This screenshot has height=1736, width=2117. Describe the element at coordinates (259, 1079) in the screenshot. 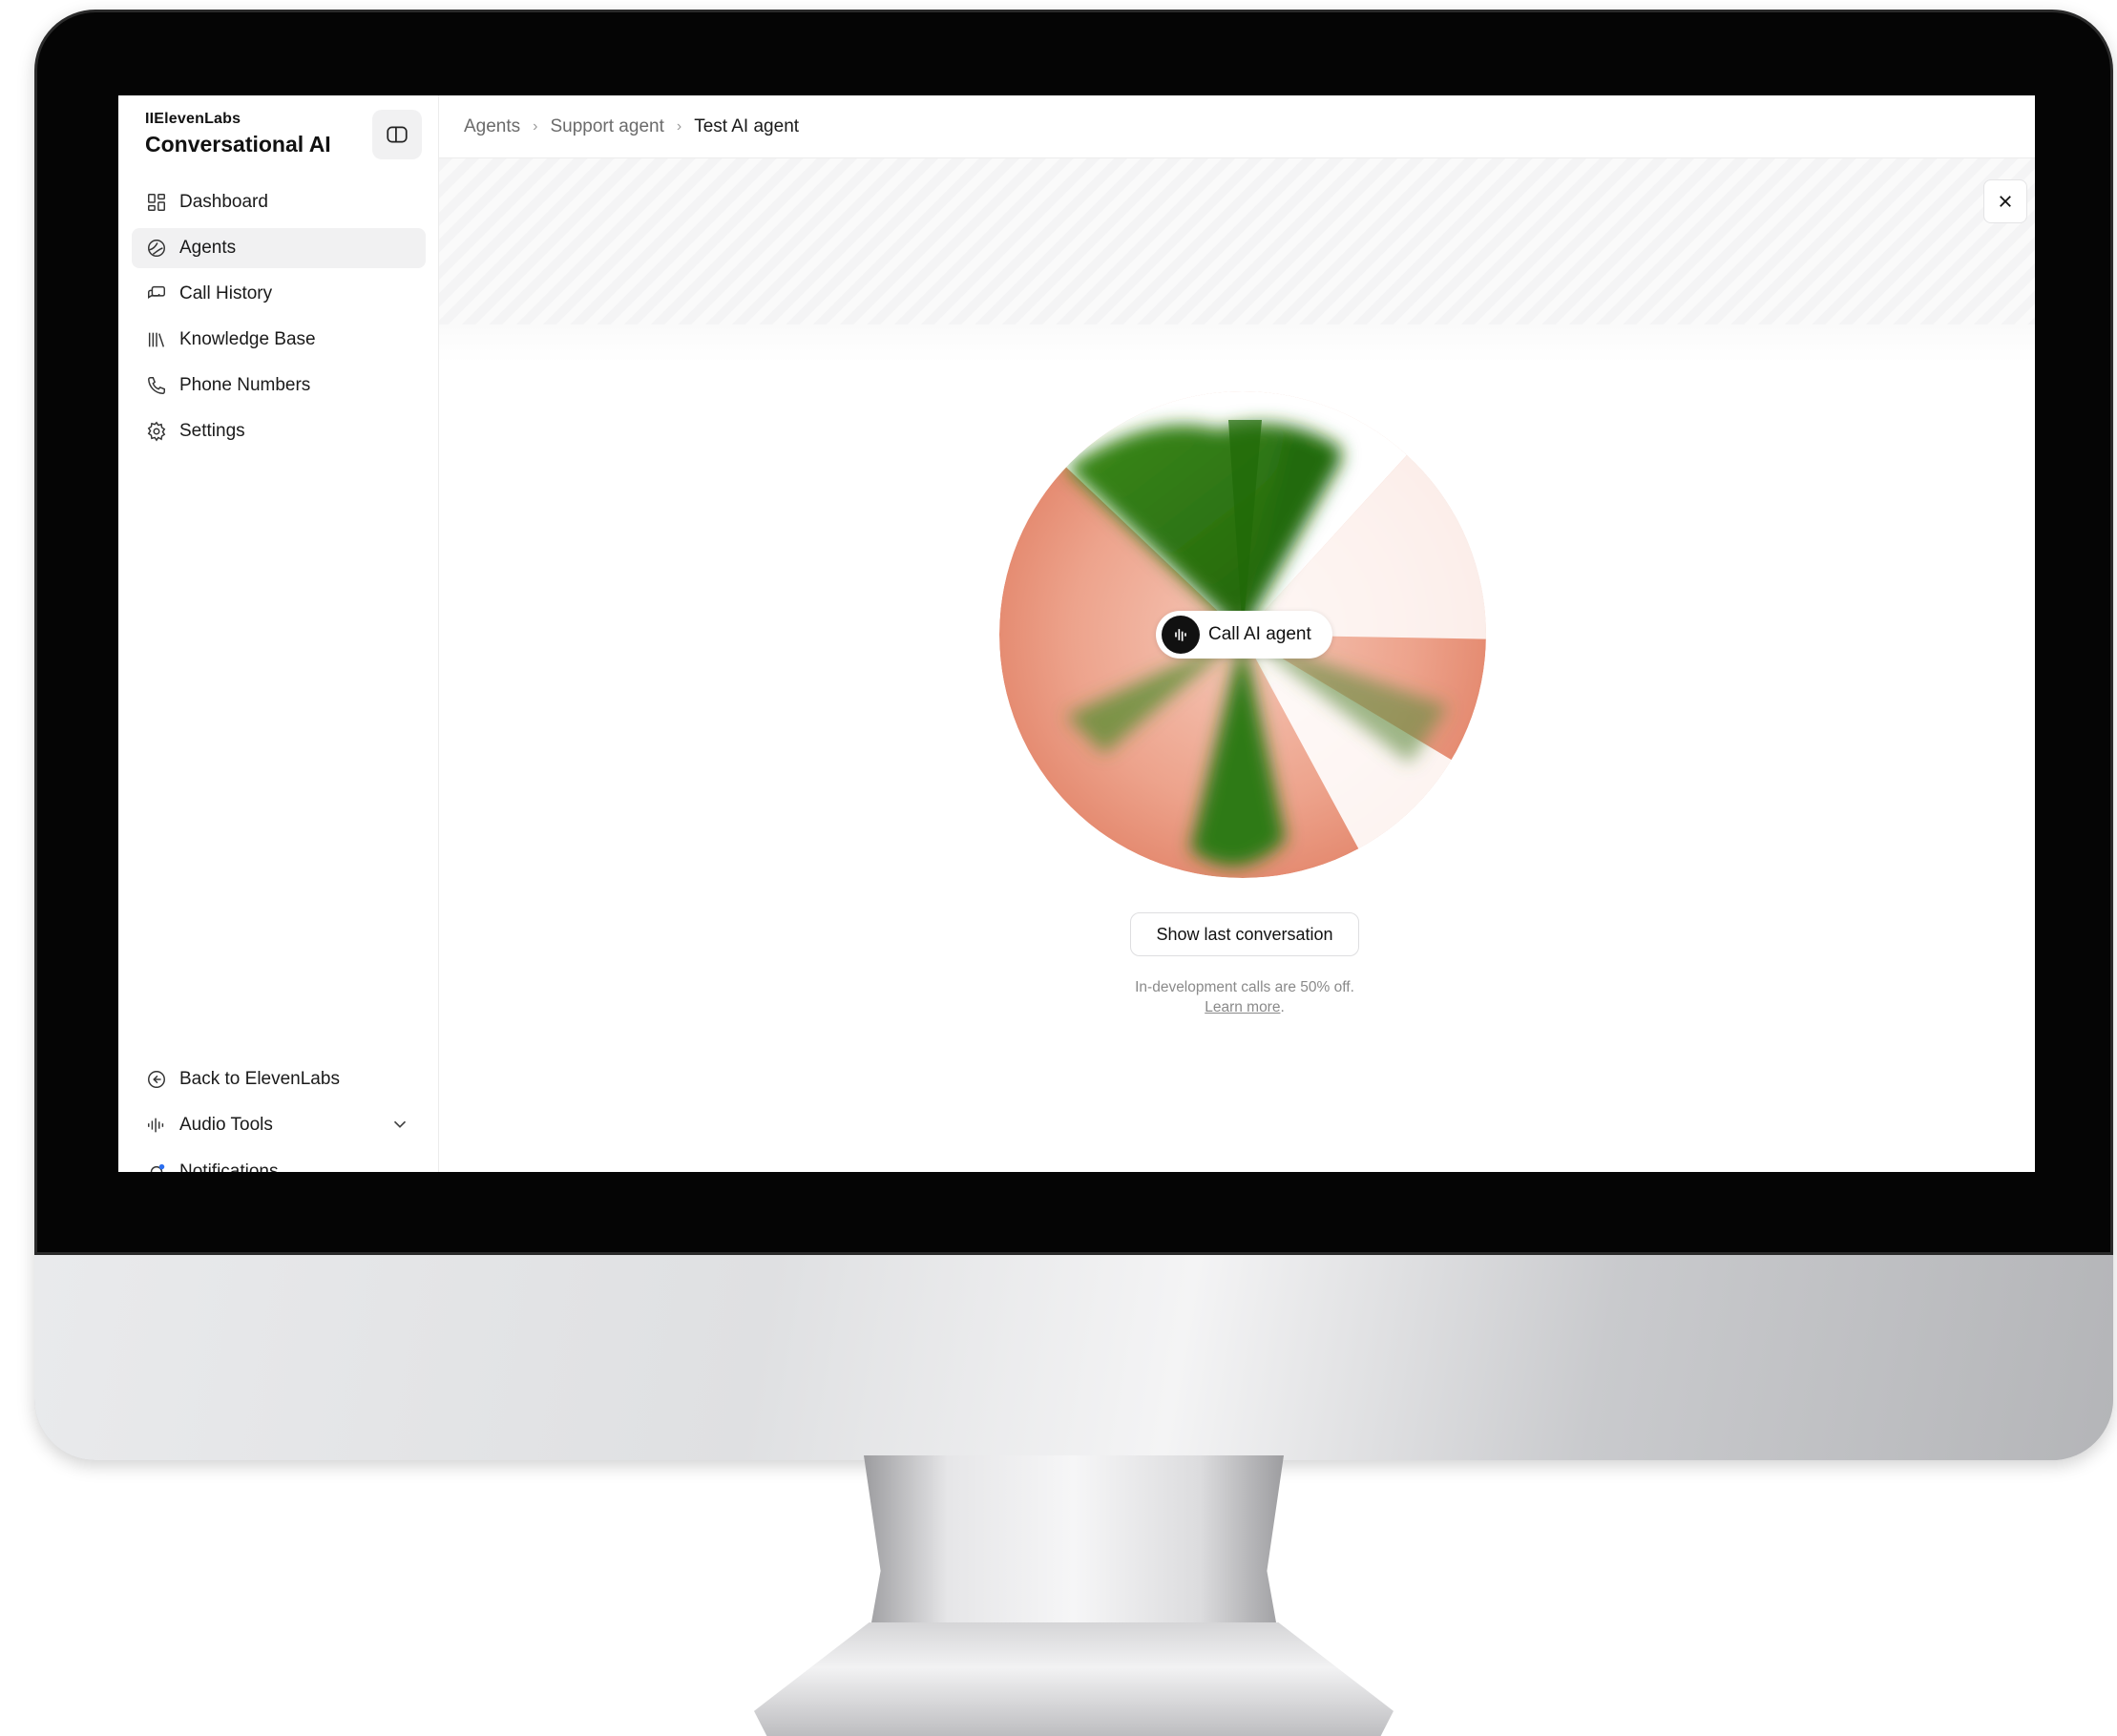

I see `sidebar-item-label: Back to ElevenLabs` at that location.